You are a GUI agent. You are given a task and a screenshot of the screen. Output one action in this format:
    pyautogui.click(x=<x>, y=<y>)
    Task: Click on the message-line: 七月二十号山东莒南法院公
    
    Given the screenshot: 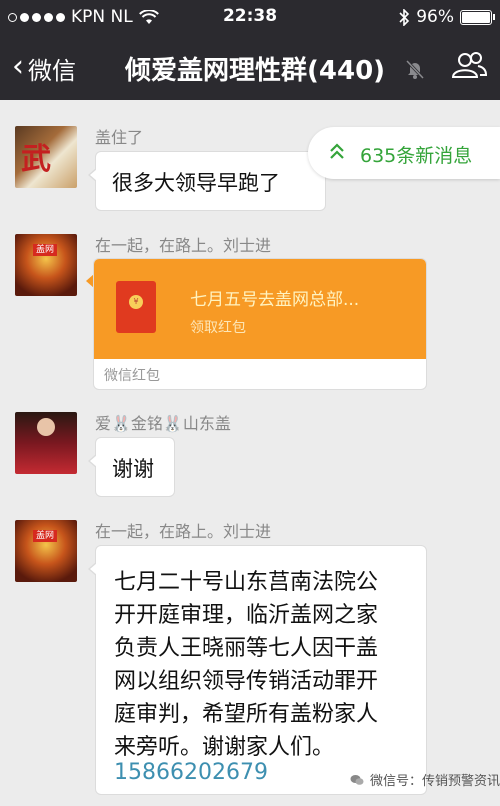 What is the action you would take?
    pyautogui.click(x=246, y=582)
    